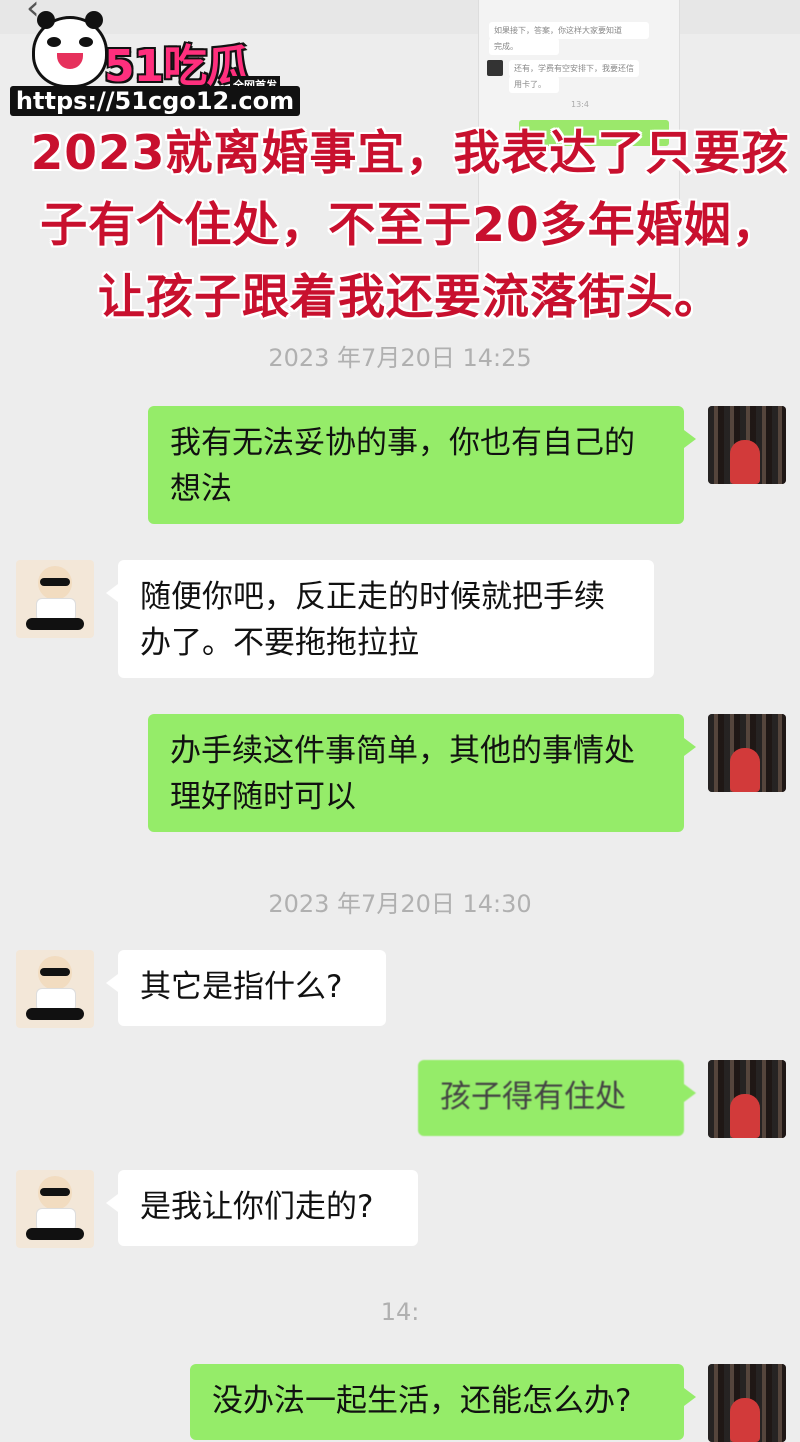  What do you see at coordinates (400, 358) in the screenshot?
I see `timestamp: 2023 年7月20日 14:25` at bounding box center [400, 358].